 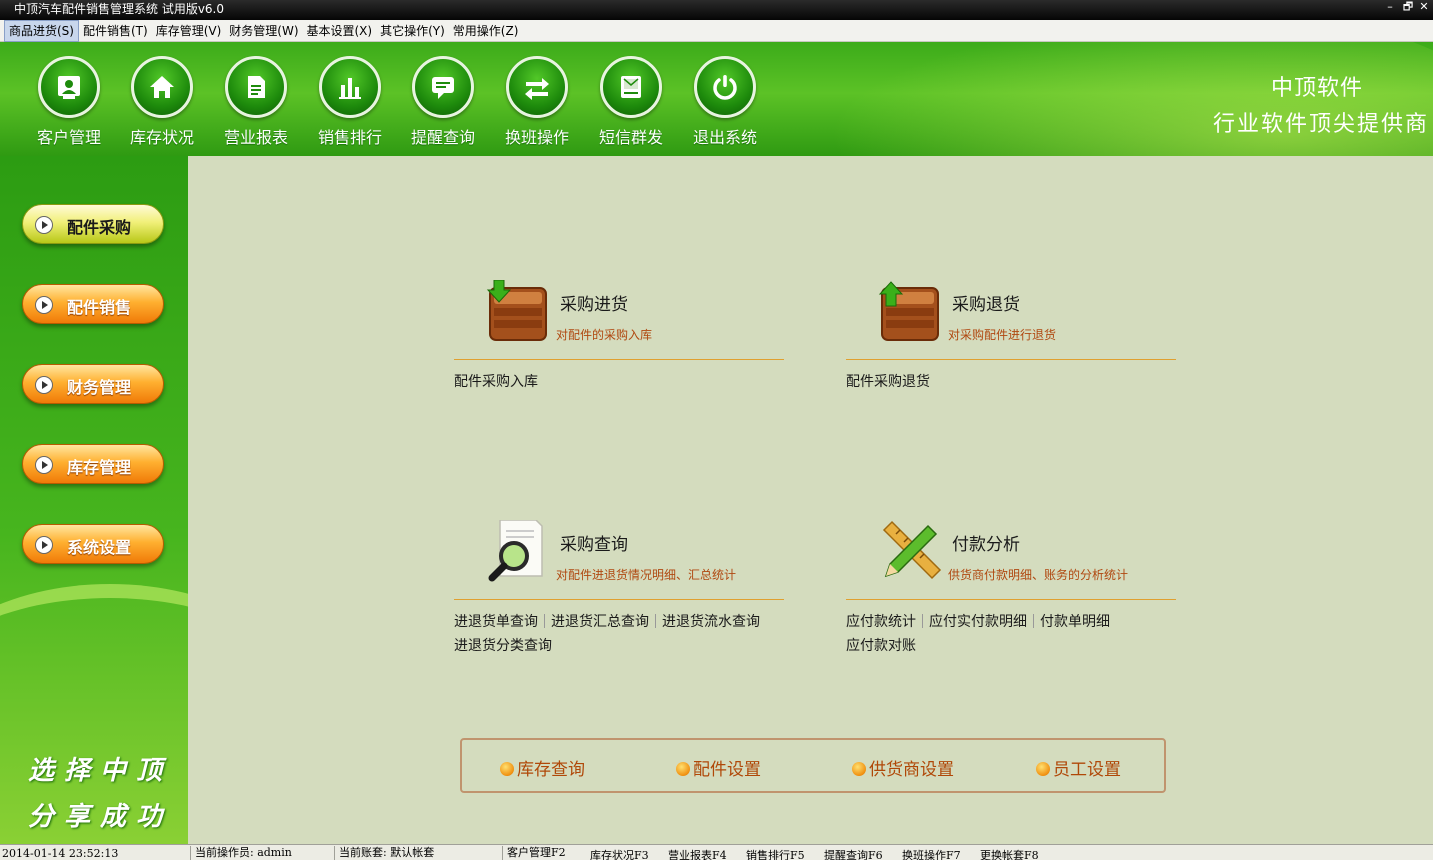 What do you see at coordinates (69, 102) in the screenshot?
I see `toolbar-customer-button: 客户管理` at bounding box center [69, 102].